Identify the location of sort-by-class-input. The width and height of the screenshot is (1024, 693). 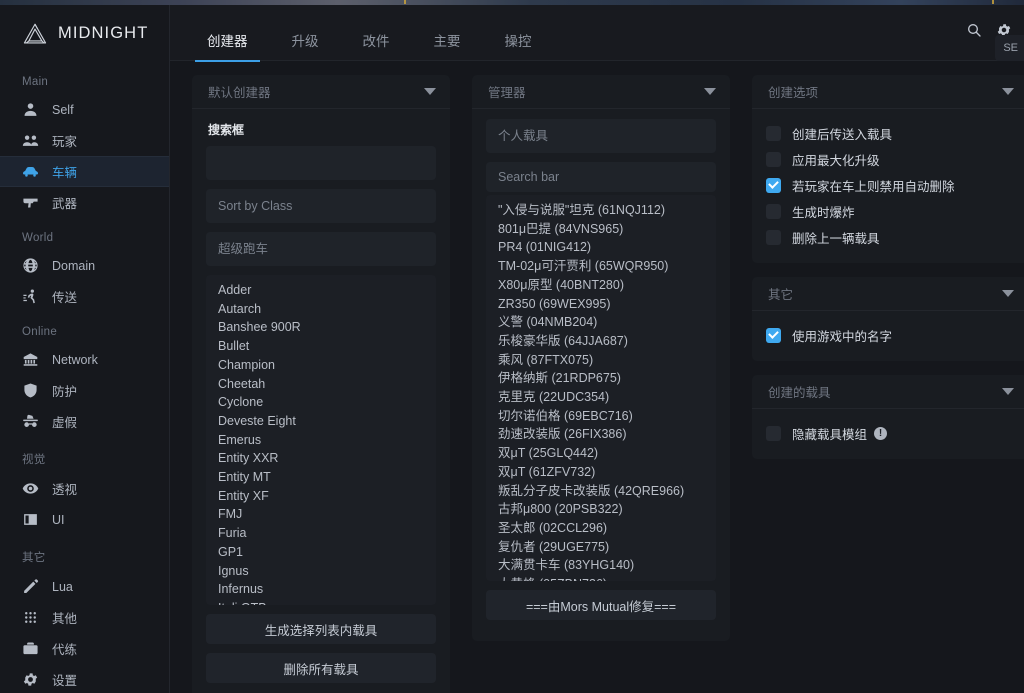
(321, 206).